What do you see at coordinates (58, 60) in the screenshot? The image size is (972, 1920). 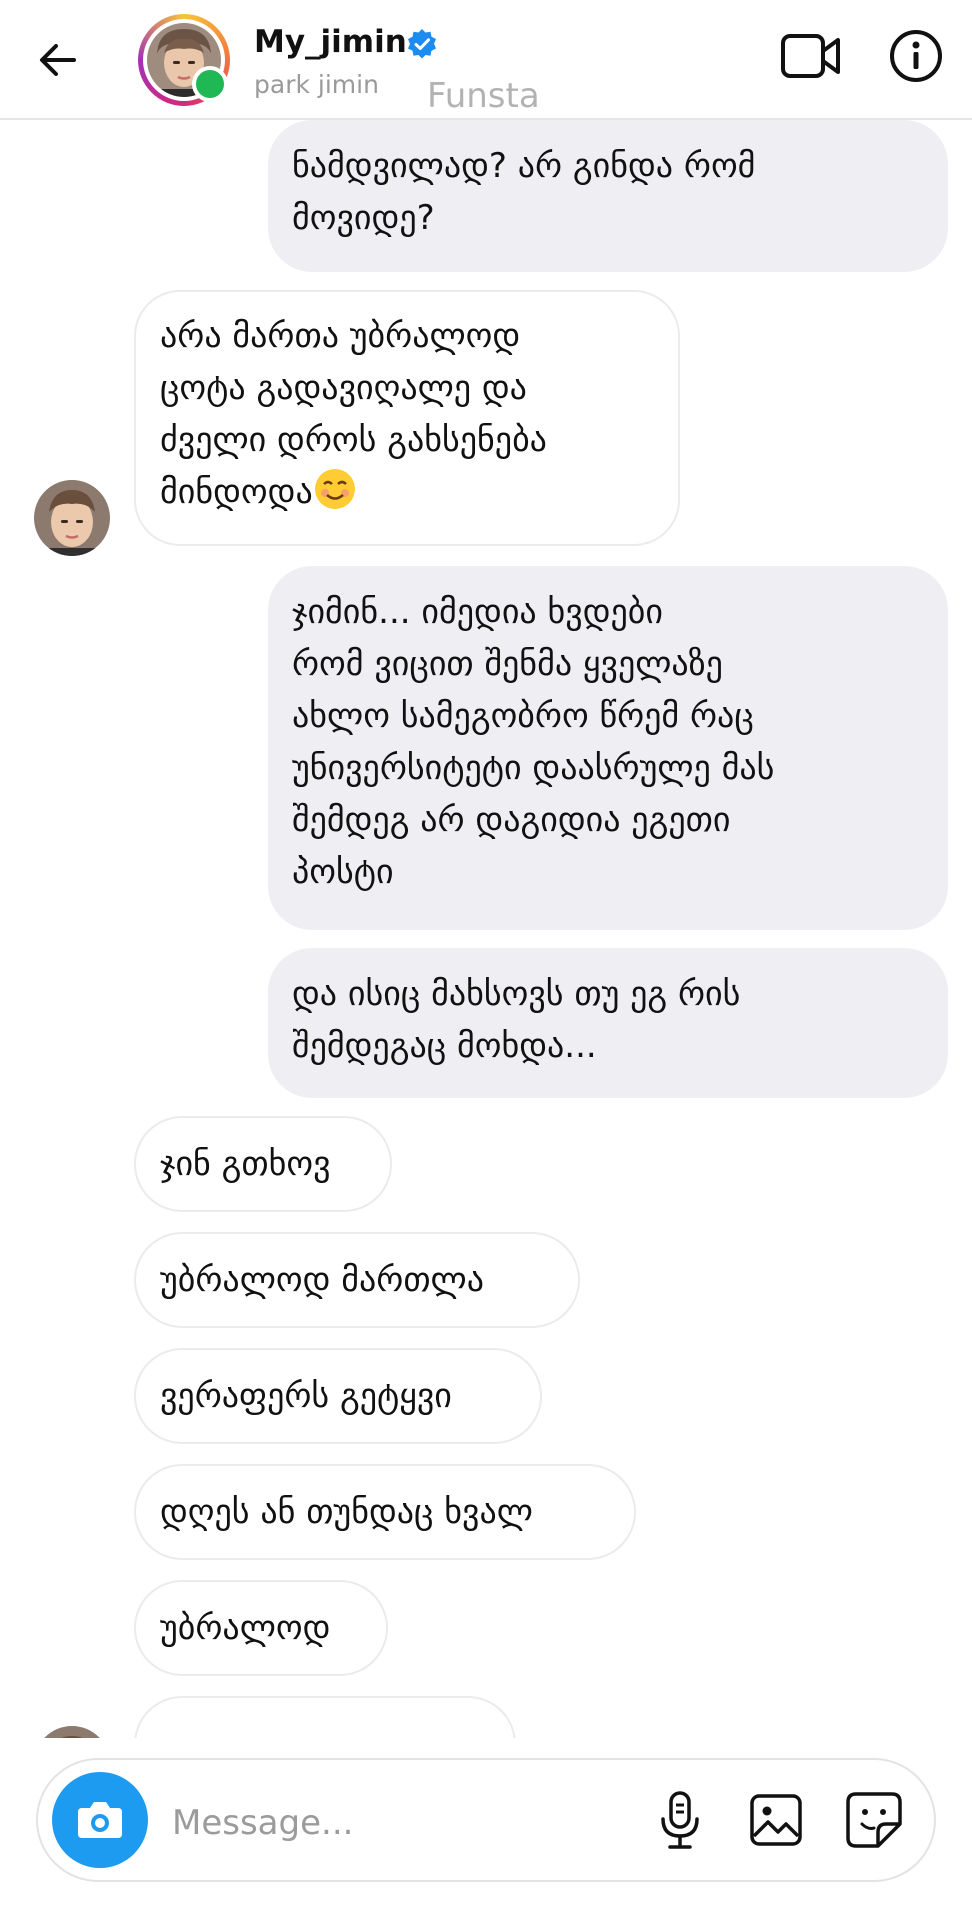 I see `back-arrow-icon` at bounding box center [58, 60].